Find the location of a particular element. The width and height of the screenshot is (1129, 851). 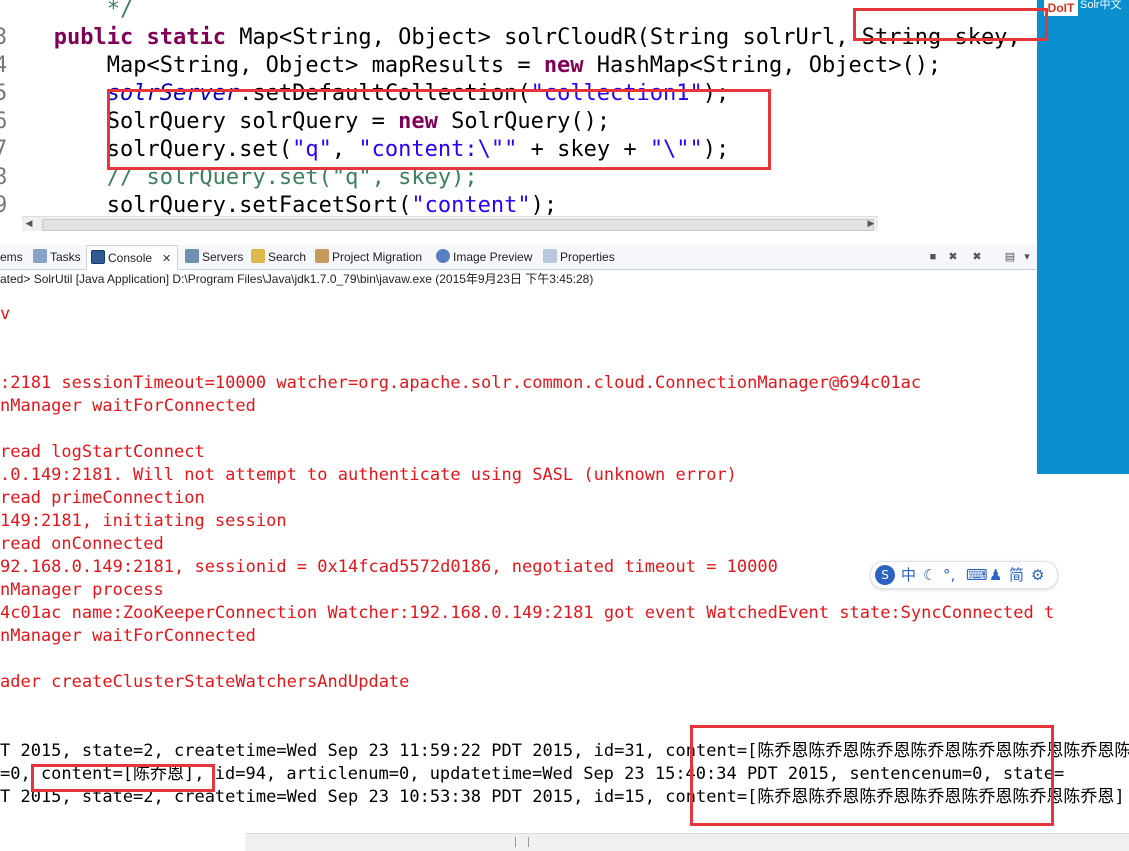

scrollbar-thumb is located at coordinates (458, 225).